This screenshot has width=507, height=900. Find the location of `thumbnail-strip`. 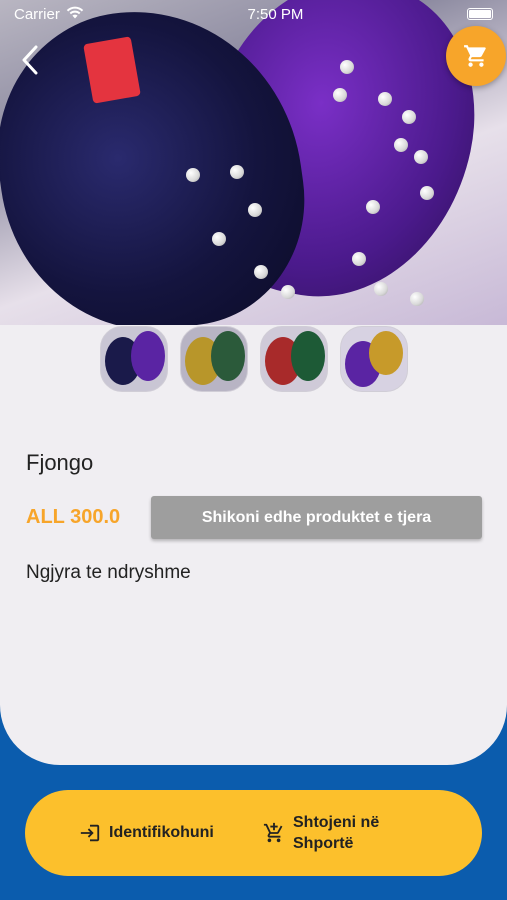

thumbnail-strip is located at coordinates (254, 359).